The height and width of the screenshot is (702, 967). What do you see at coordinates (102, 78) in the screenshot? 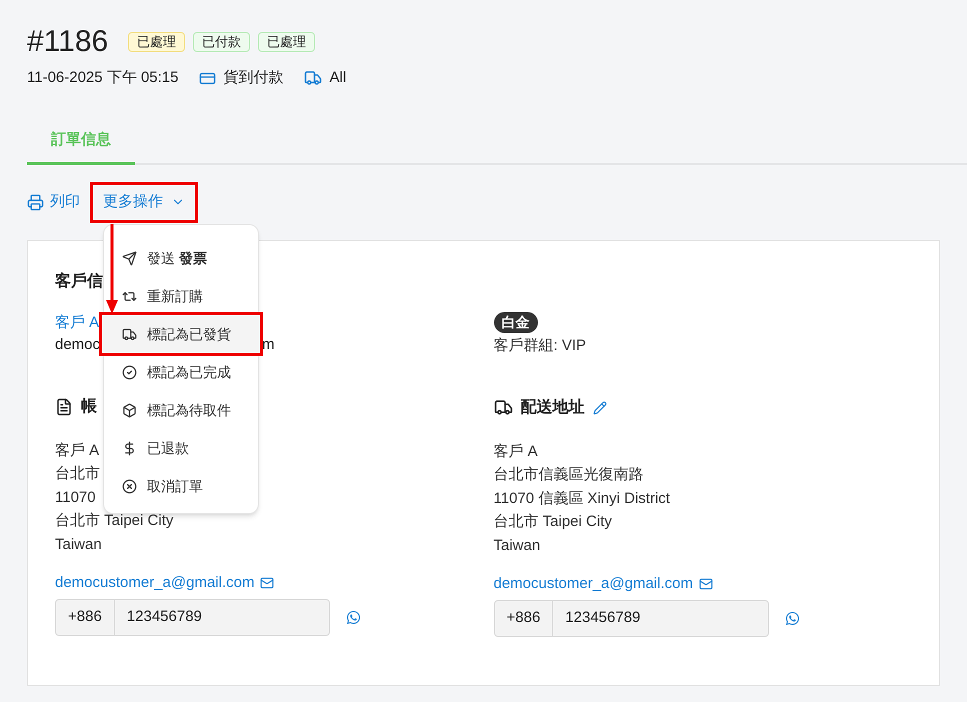
I see `order-date: 11-06-2025 下午 05:15` at bounding box center [102, 78].